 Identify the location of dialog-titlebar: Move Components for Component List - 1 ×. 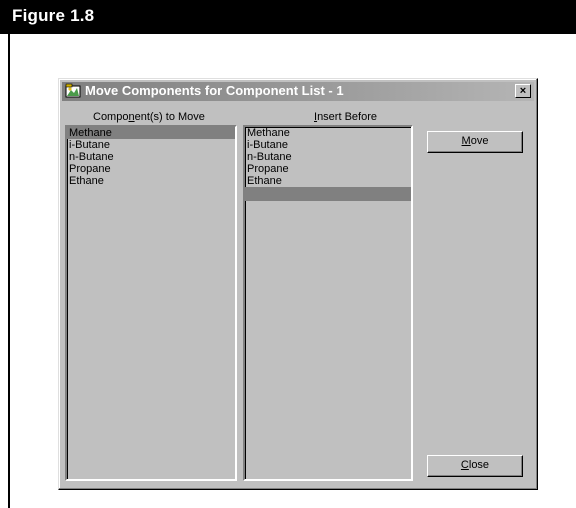
(298, 91).